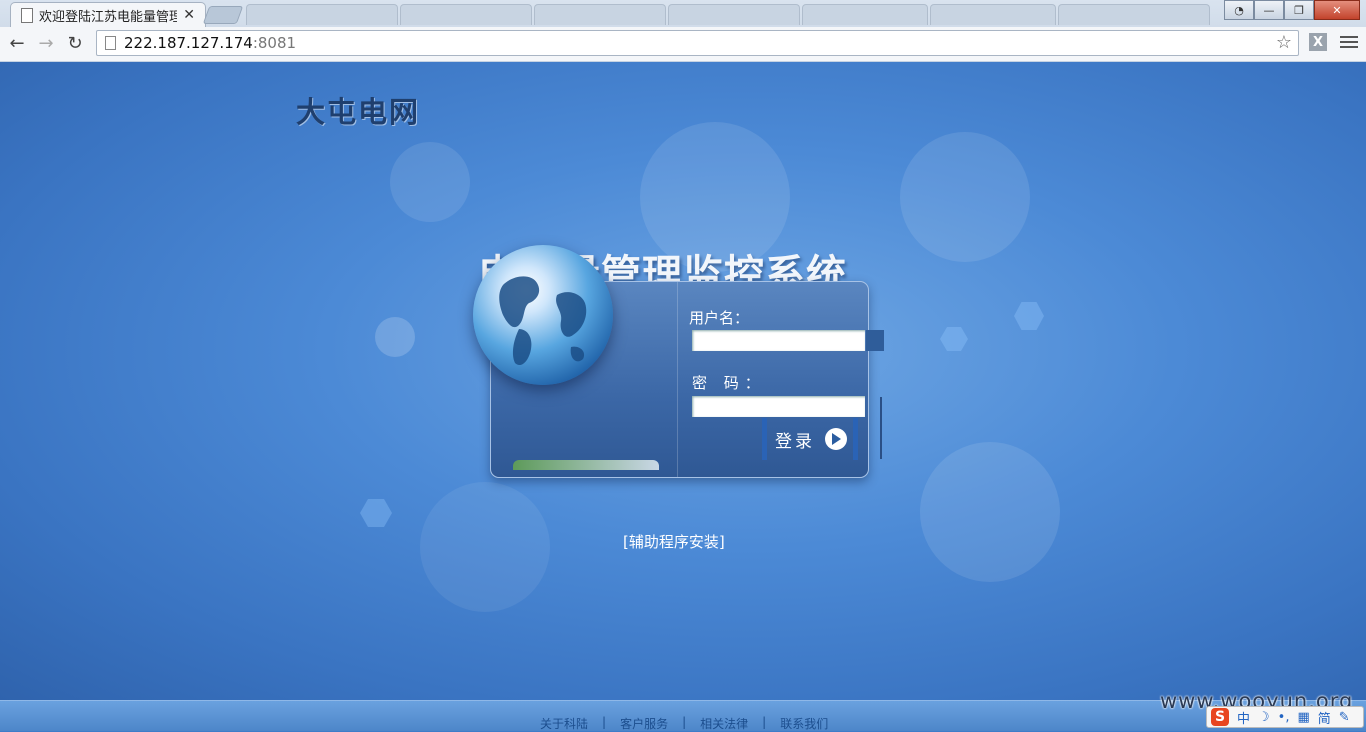  Describe the element at coordinates (724, 723) in the screenshot. I see `footer-link-legal: 相关法律` at that location.